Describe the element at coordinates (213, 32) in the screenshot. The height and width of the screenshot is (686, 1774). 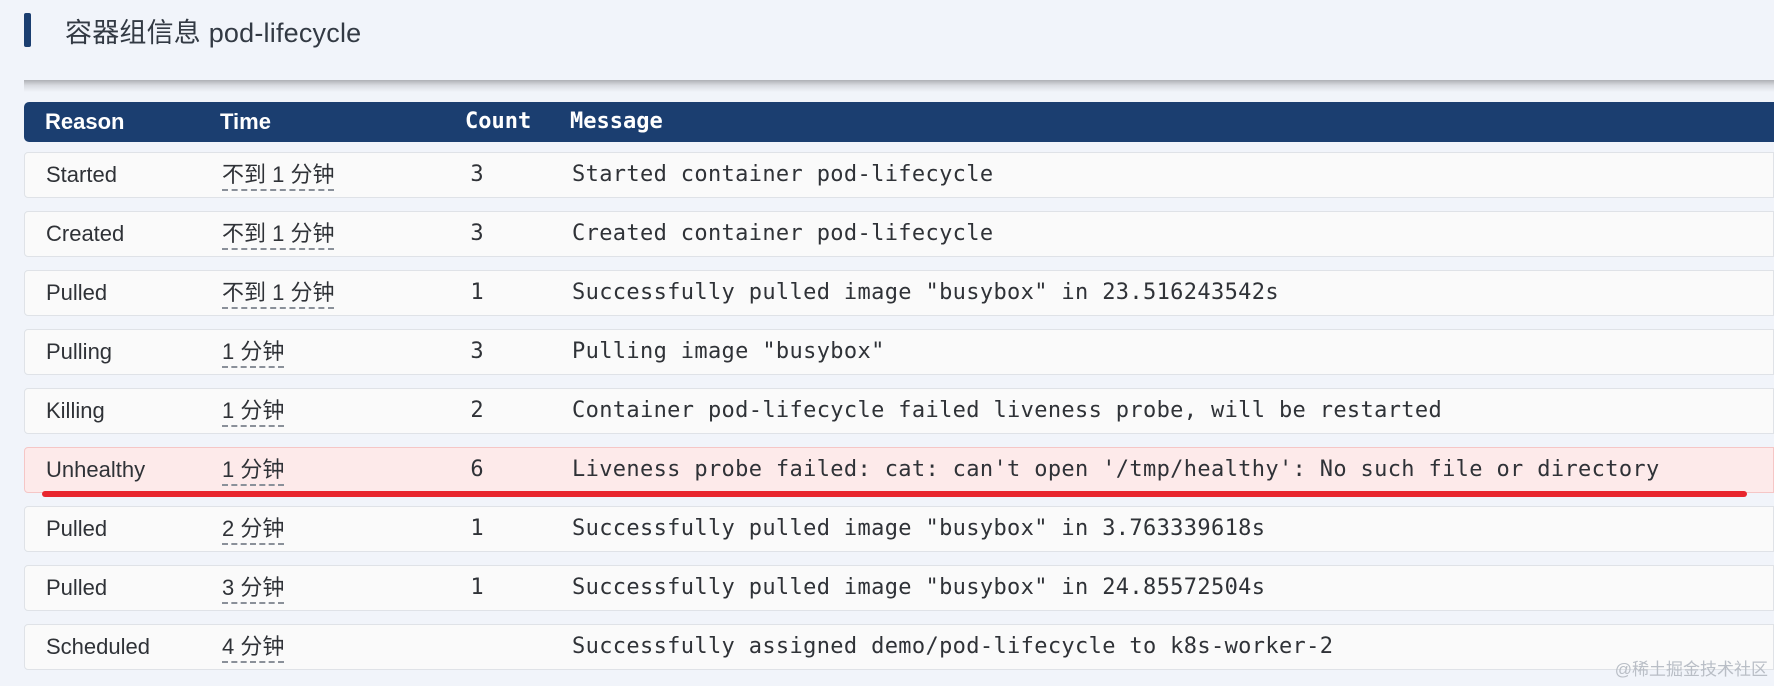
I see `section-title: 容器组信息 pod-lifecycle` at that location.